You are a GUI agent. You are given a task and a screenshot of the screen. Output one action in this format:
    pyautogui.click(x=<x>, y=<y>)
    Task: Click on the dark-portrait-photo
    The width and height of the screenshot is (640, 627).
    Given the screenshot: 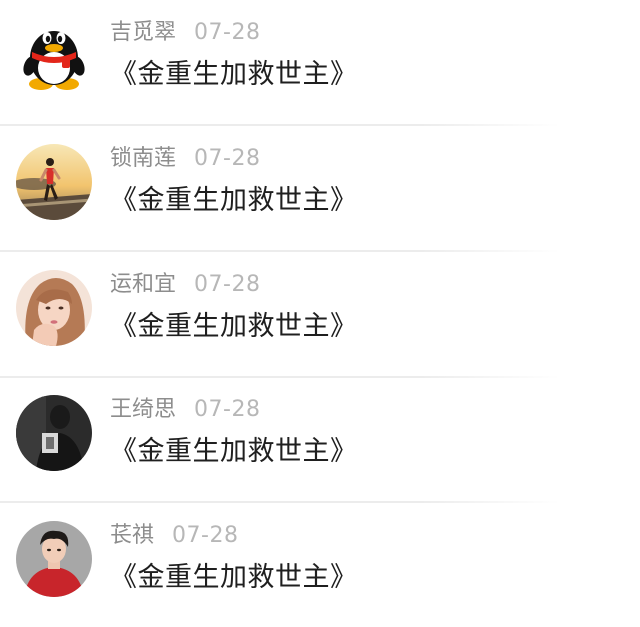 What is the action you would take?
    pyautogui.click(x=54, y=433)
    